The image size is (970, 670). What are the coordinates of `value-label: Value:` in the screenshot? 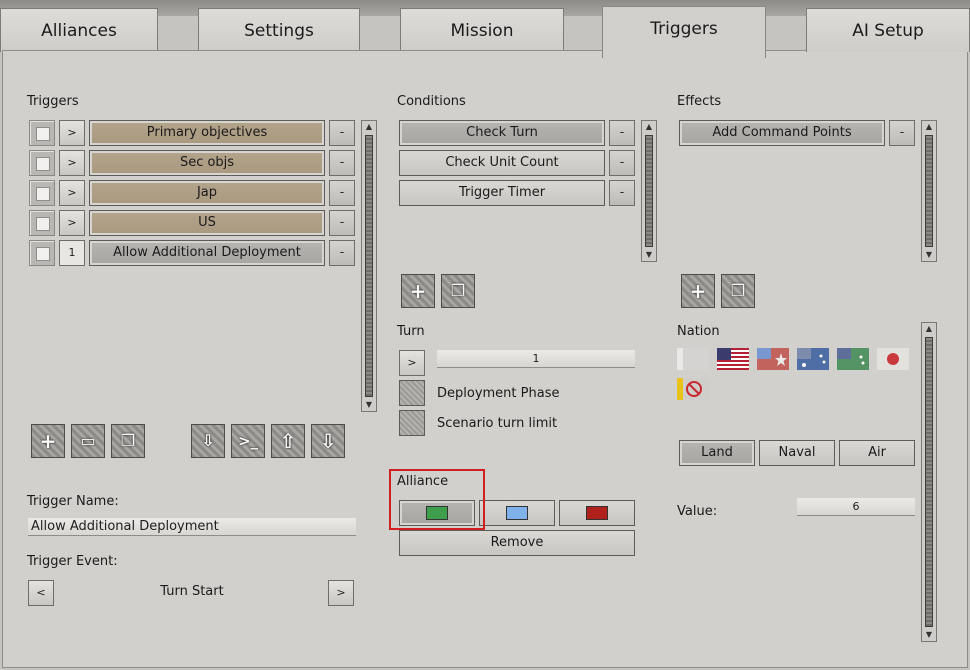 It's located at (697, 511).